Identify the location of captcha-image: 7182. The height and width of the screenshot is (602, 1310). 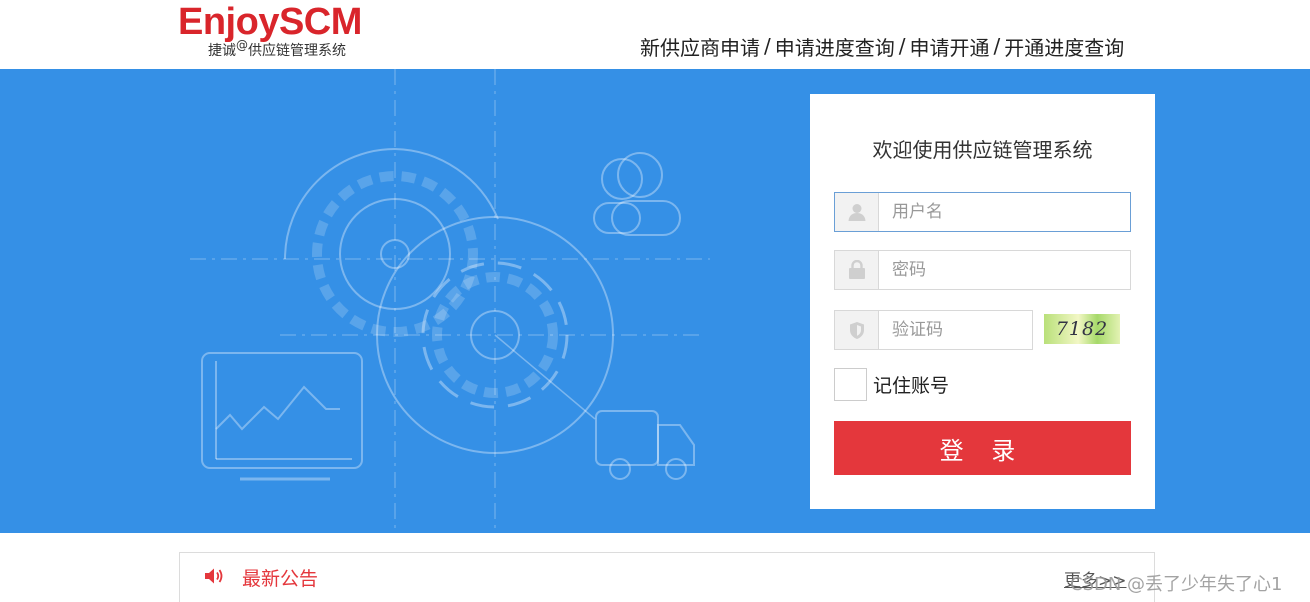
(1082, 329).